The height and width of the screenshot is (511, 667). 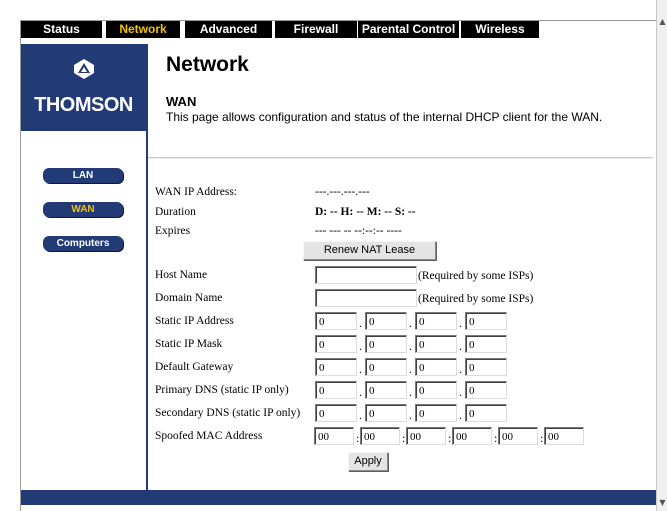 What do you see at coordinates (207, 64) in the screenshot?
I see `page-title: Network` at bounding box center [207, 64].